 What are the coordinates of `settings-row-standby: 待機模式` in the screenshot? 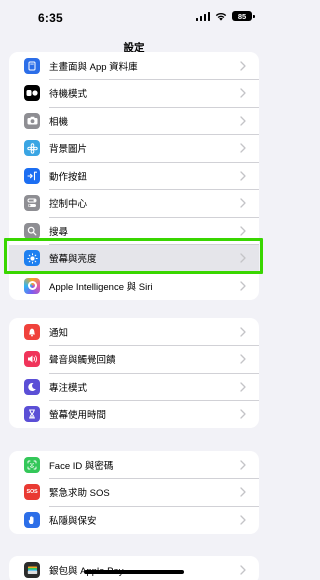 It's located at (134, 93).